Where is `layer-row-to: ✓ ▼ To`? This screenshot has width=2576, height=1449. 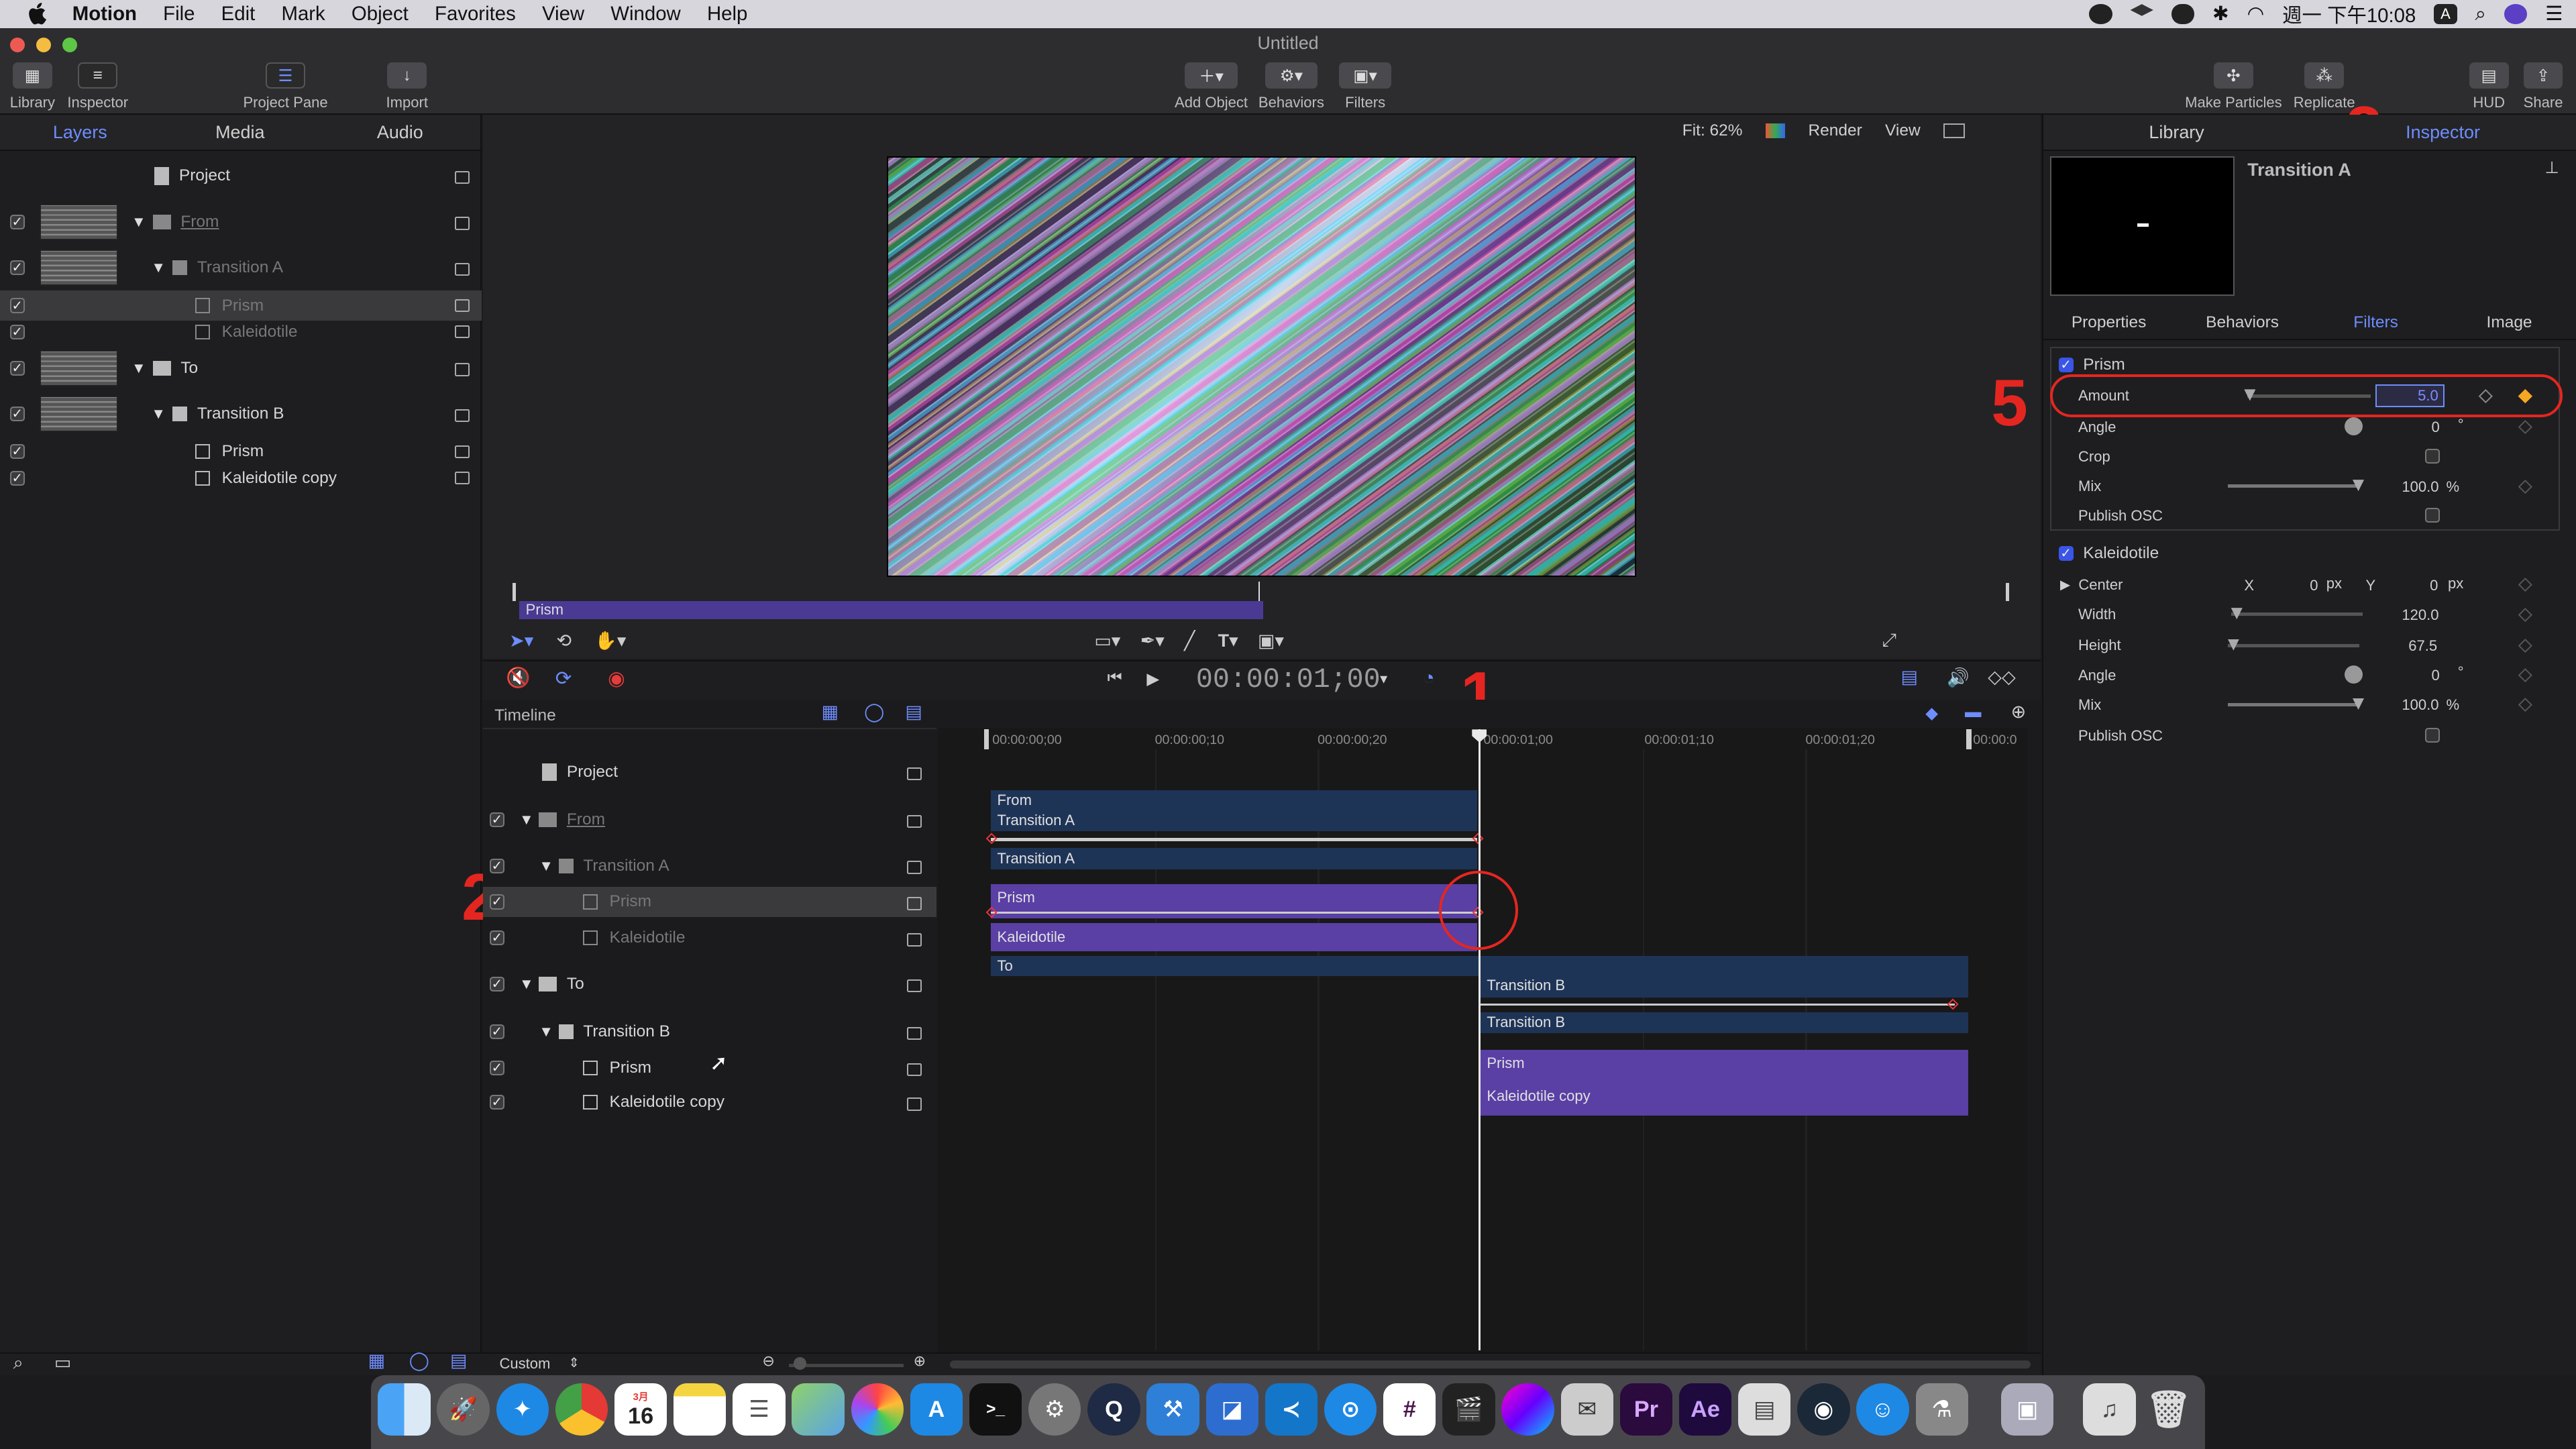 layer-row-to: ✓ ▼ To is located at coordinates (241, 368).